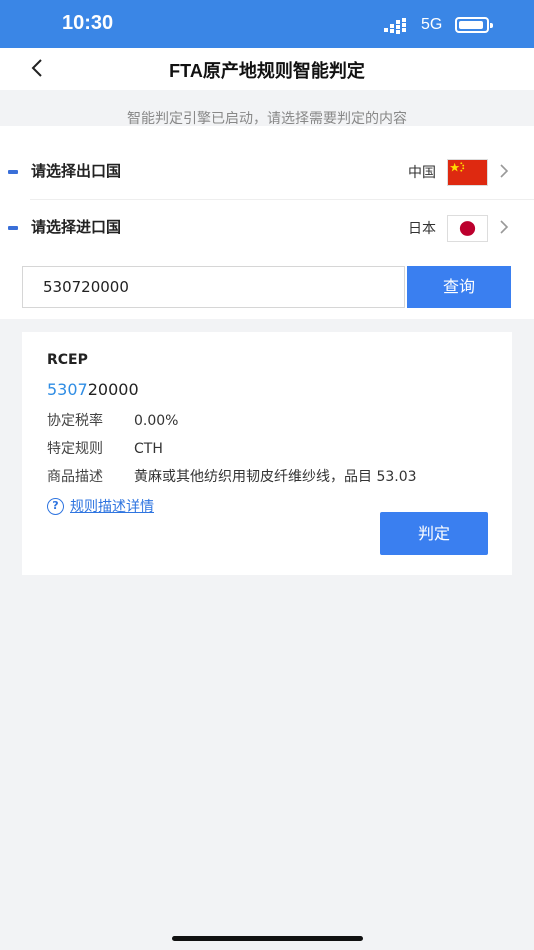 Image resolution: width=534 pixels, height=950 pixels. I want to click on network-type: 5G, so click(432, 24).